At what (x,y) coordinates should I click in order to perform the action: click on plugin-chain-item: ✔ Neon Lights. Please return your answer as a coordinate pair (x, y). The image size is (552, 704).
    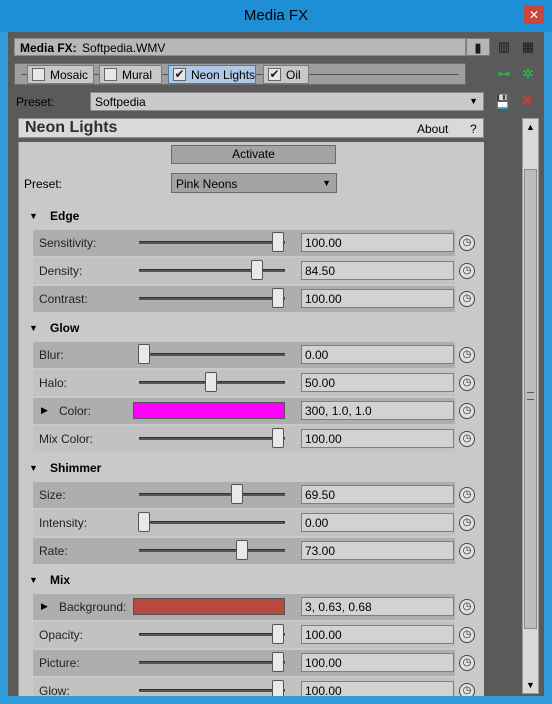
    Looking at the image, I should click on (212, 74).